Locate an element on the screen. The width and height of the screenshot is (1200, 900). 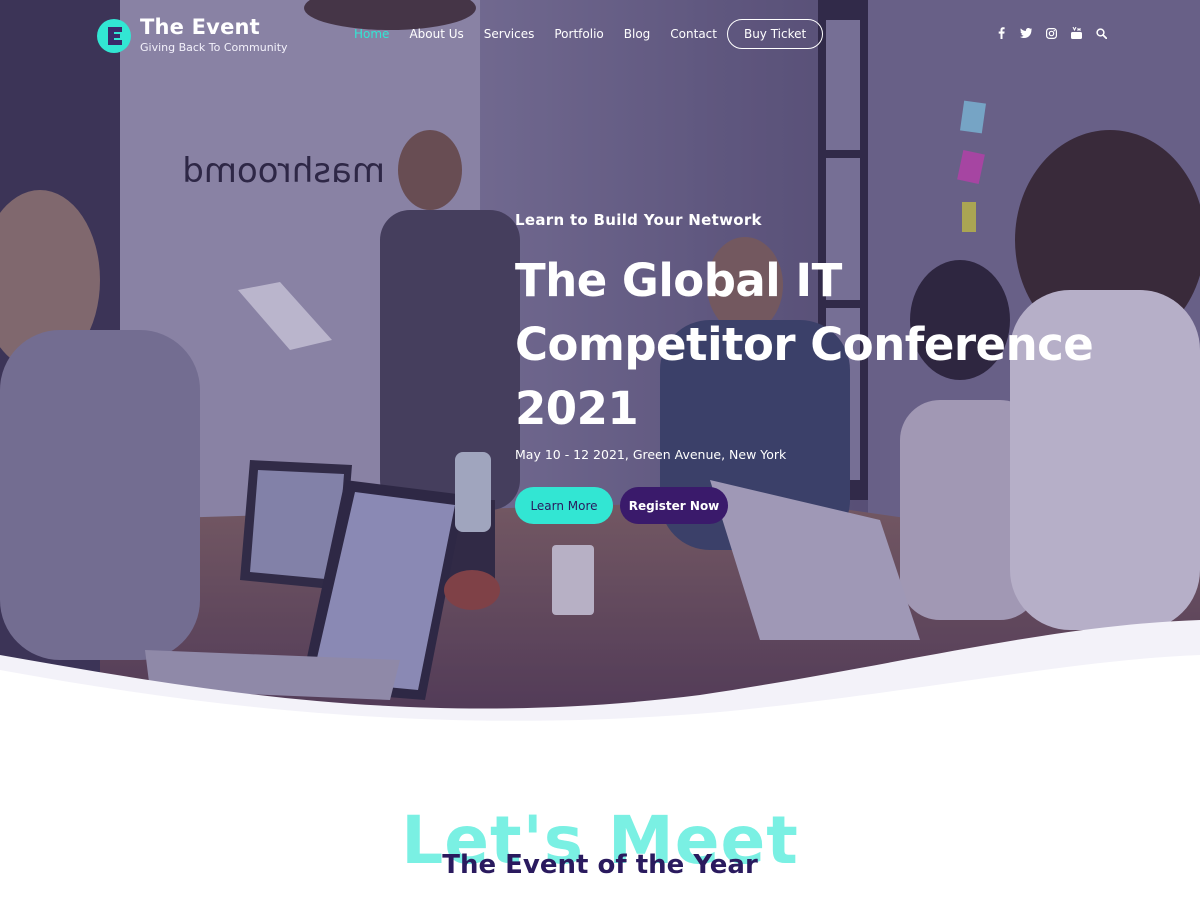
youtube-icon is located at coordinates (1076, 33).